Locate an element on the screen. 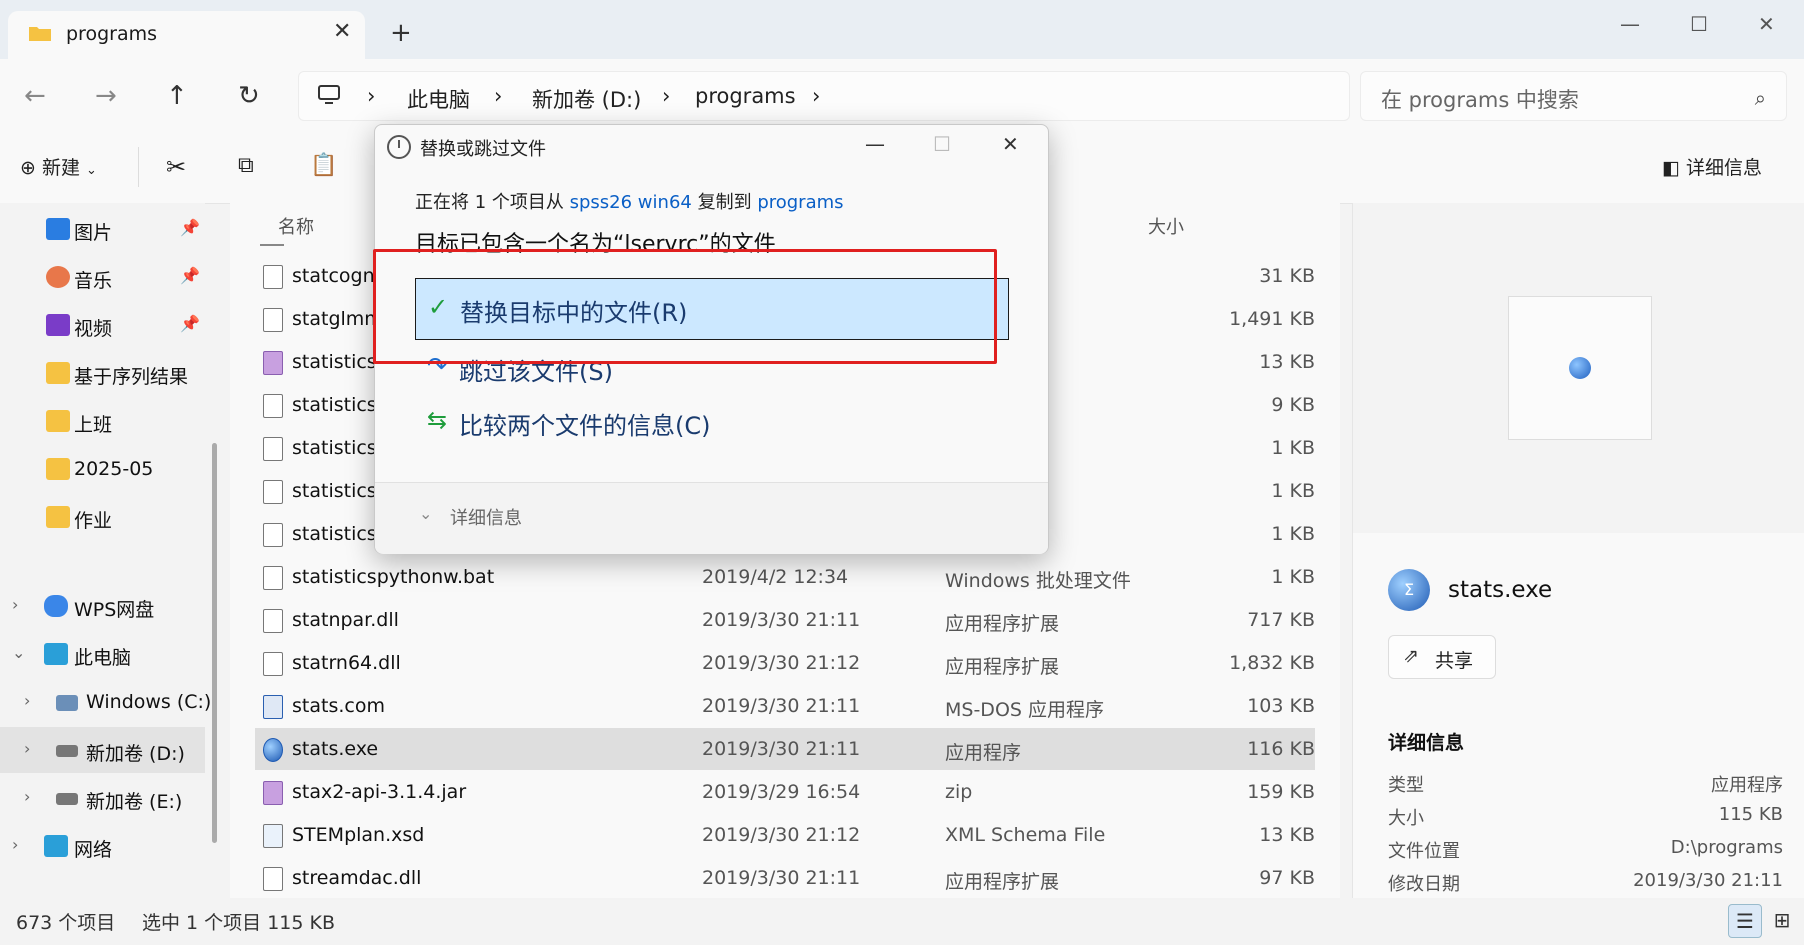 The image size is (1804, 945). network-icon is located at coordinates (56, 846).